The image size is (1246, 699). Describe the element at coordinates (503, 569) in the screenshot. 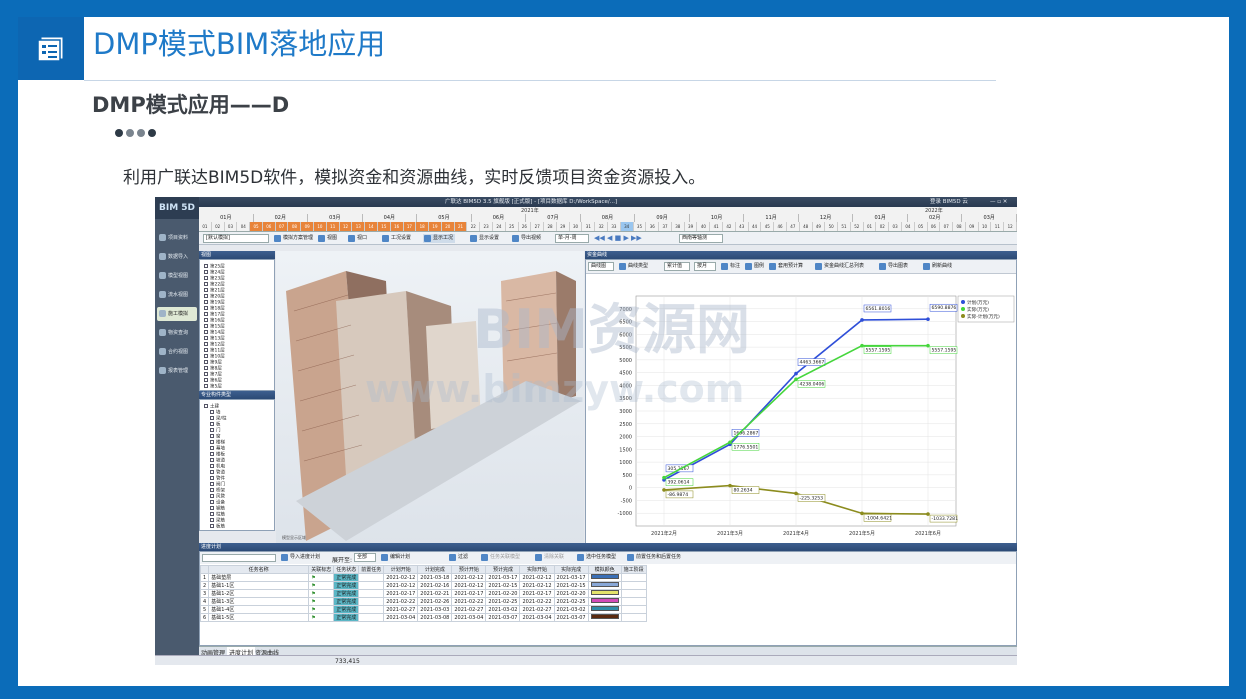

I see `column-header: 预计完成` at that location.